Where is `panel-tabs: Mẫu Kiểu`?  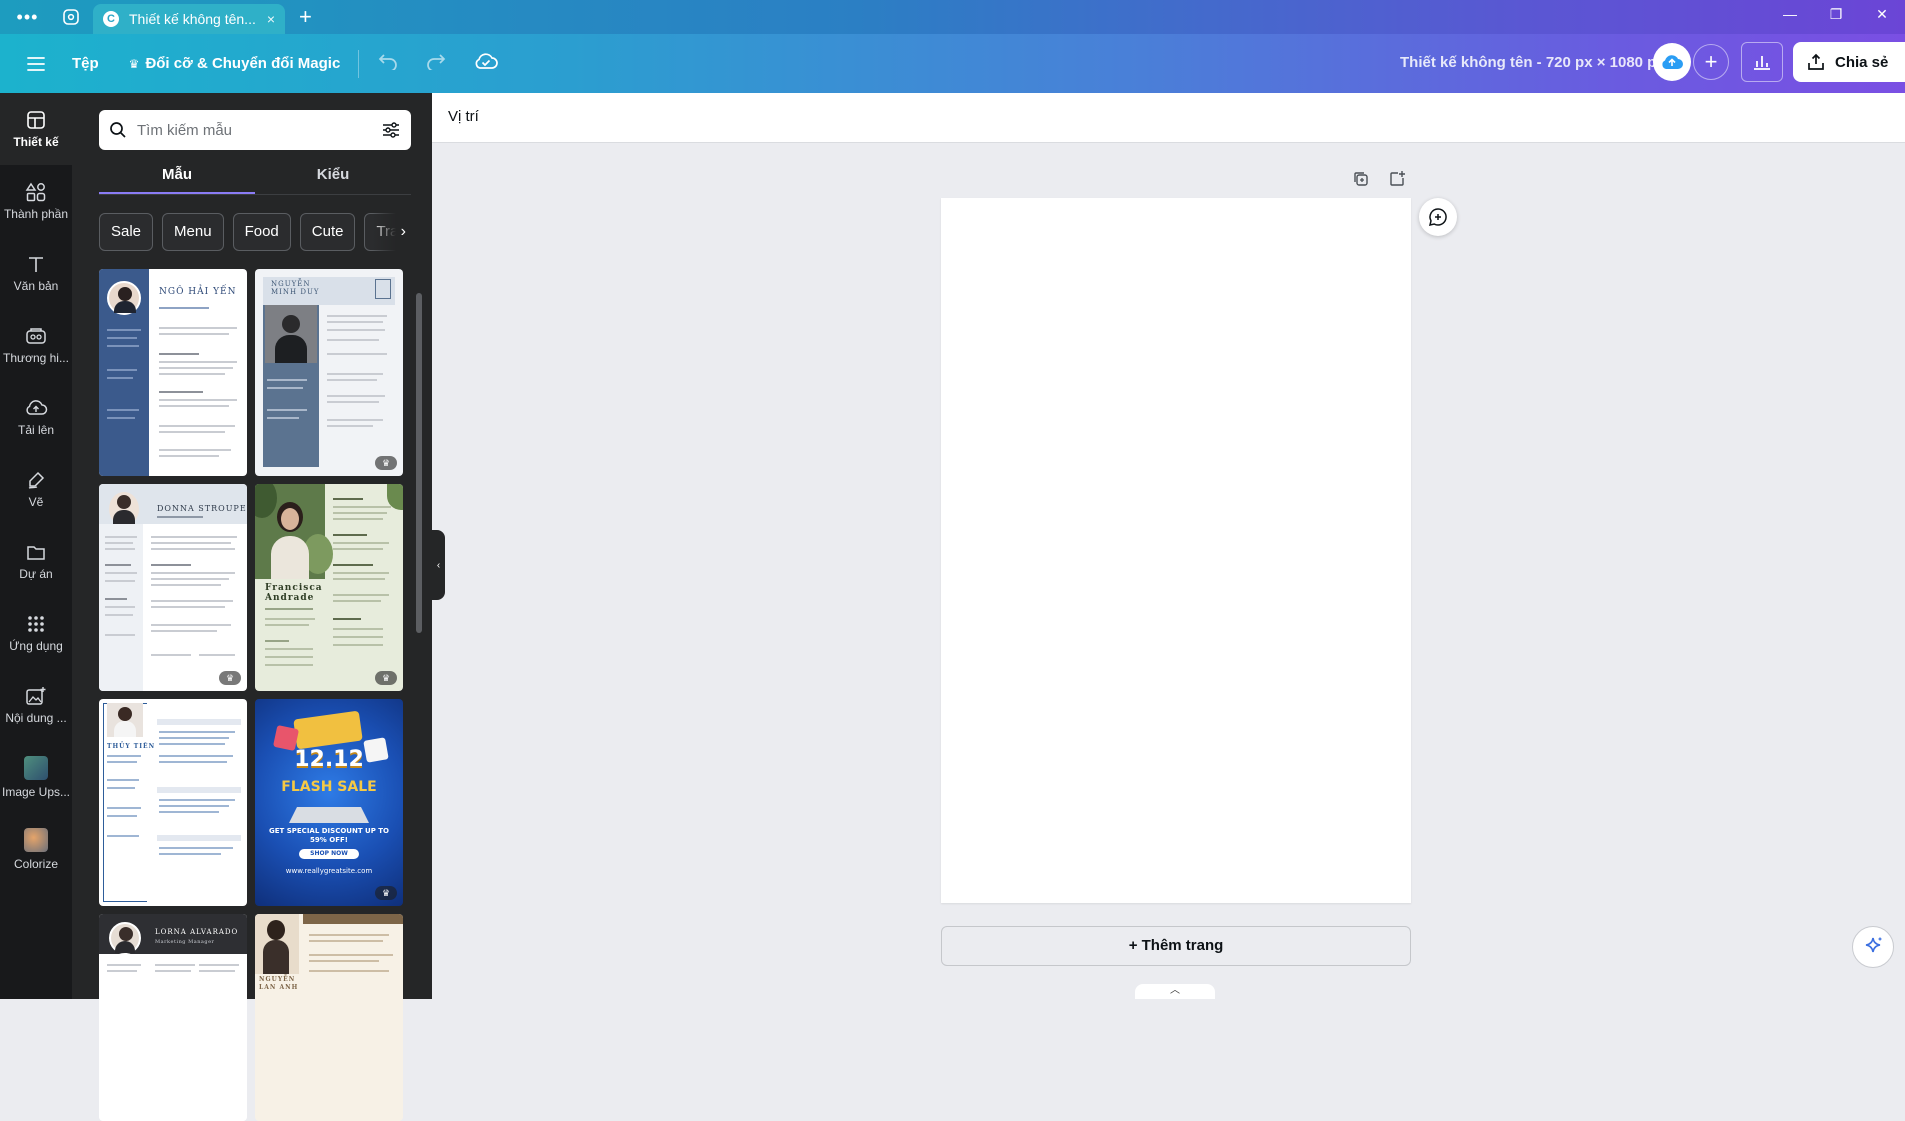 panel-tabs: Mẫu Kiểu is located at coordinates (255, 180).